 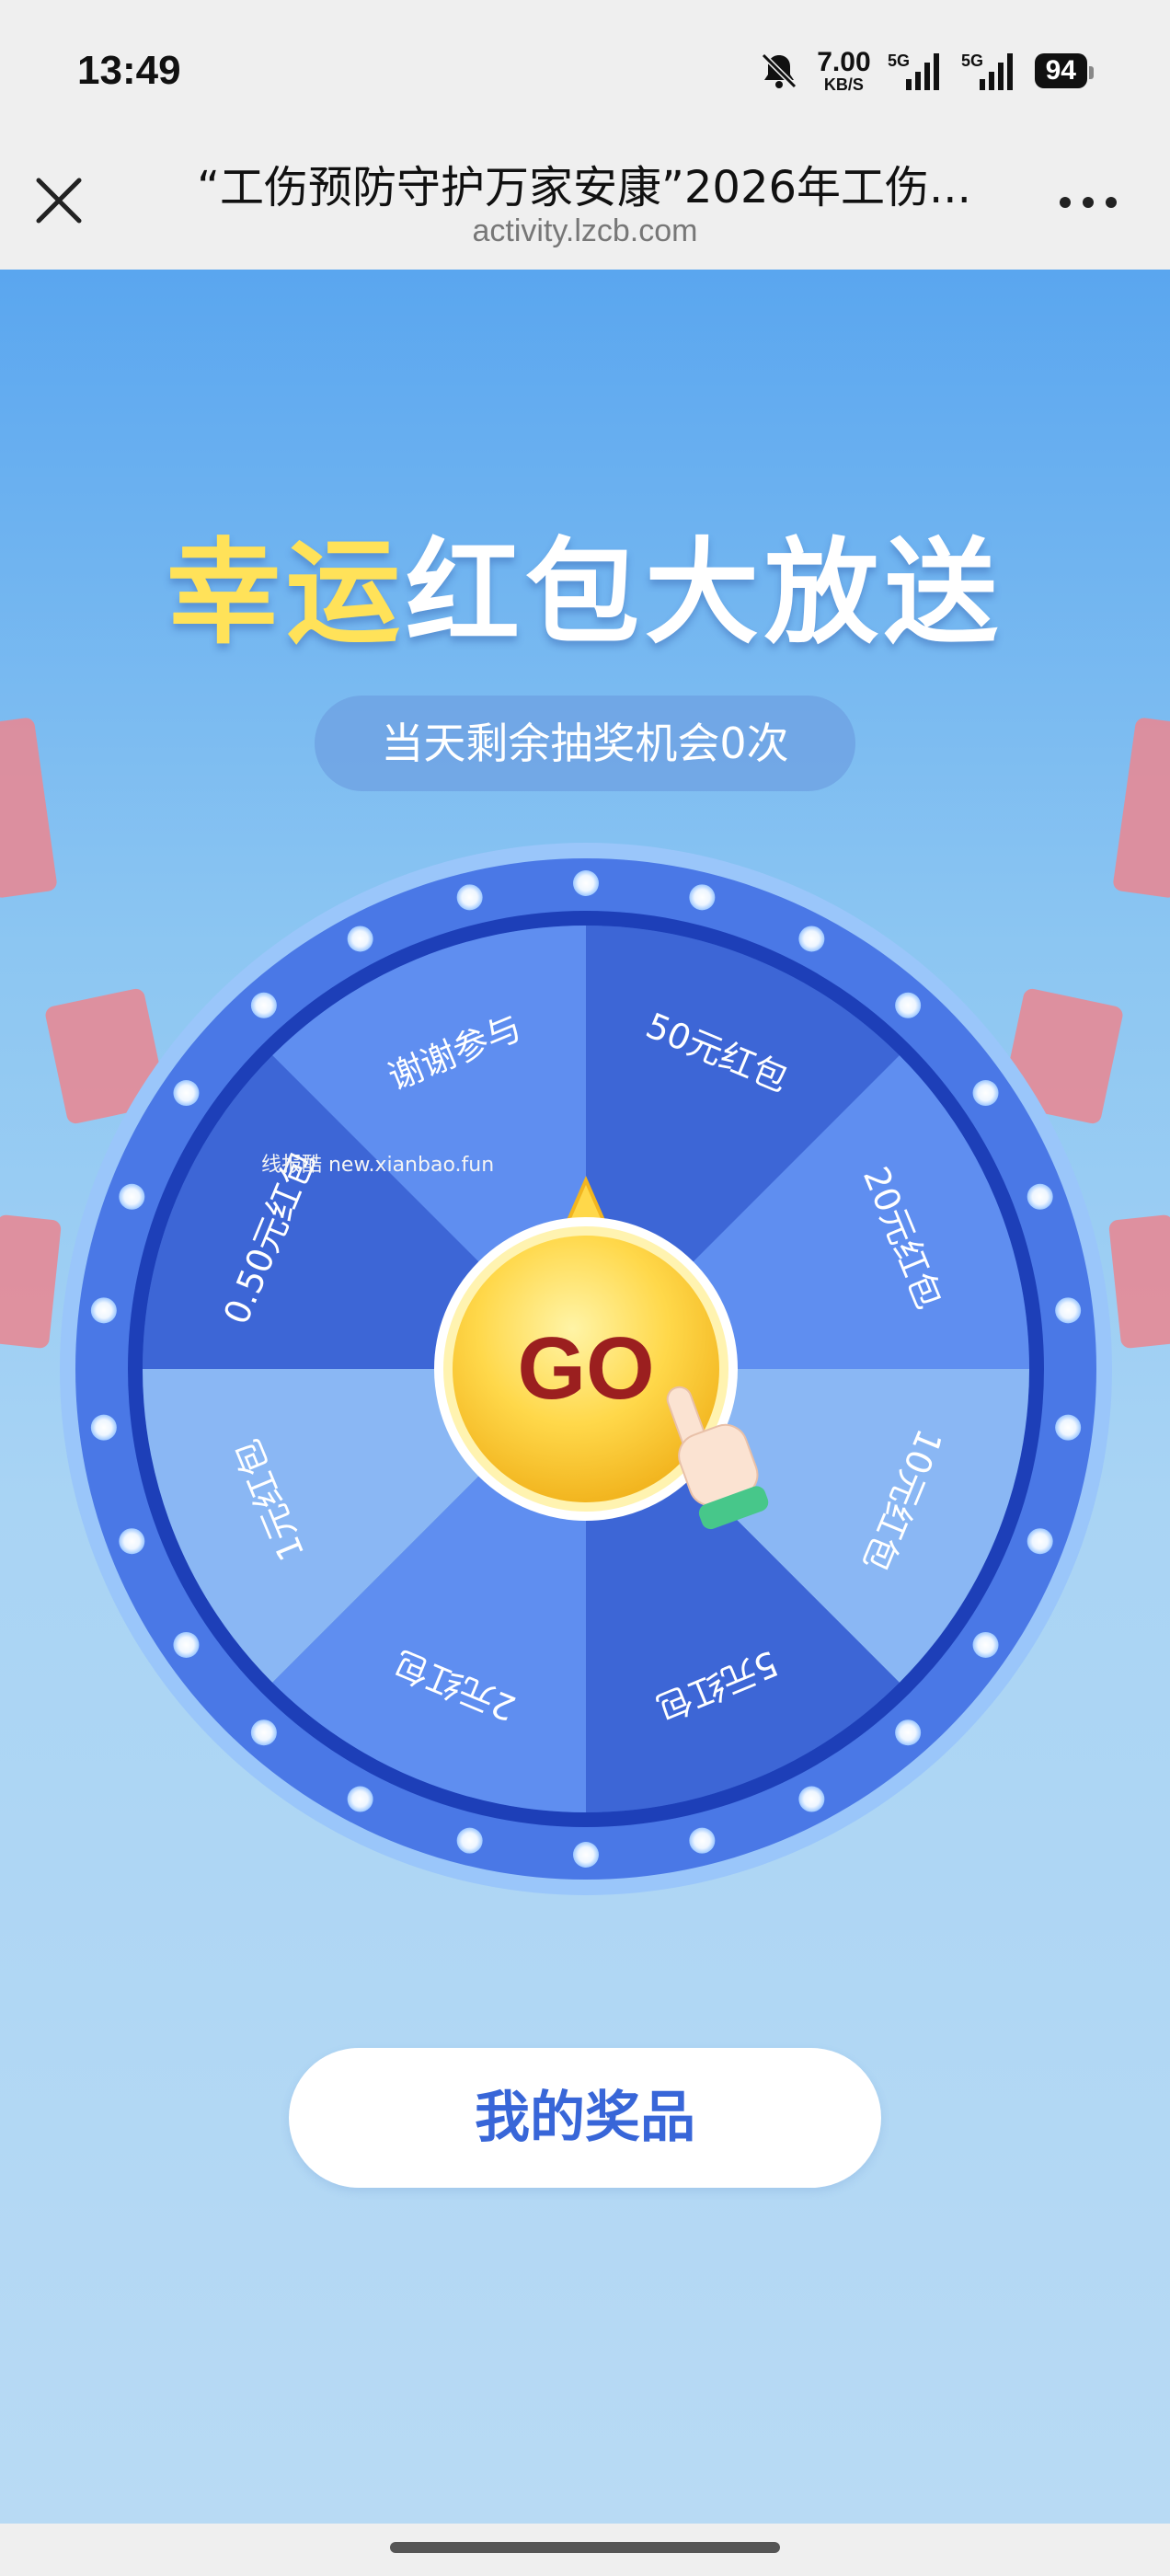 I want to click on hero-title: 幸运红包大放送, so click(x=585, y=582).